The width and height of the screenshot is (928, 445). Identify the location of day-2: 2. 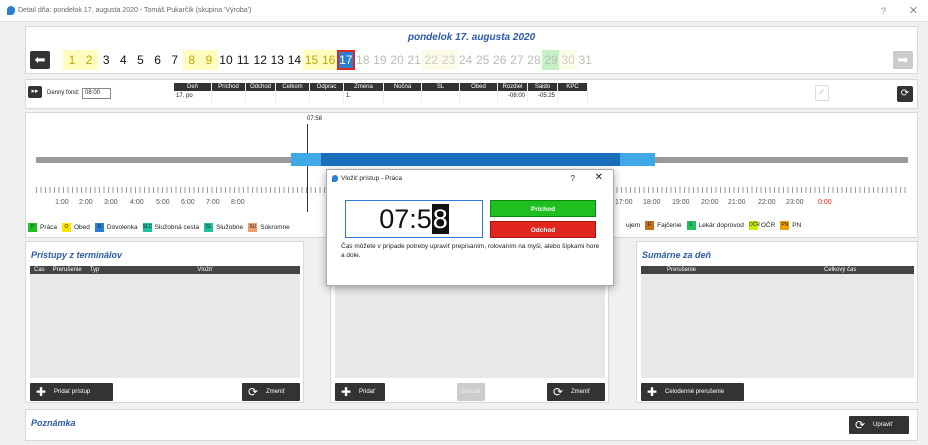
(89, 60).